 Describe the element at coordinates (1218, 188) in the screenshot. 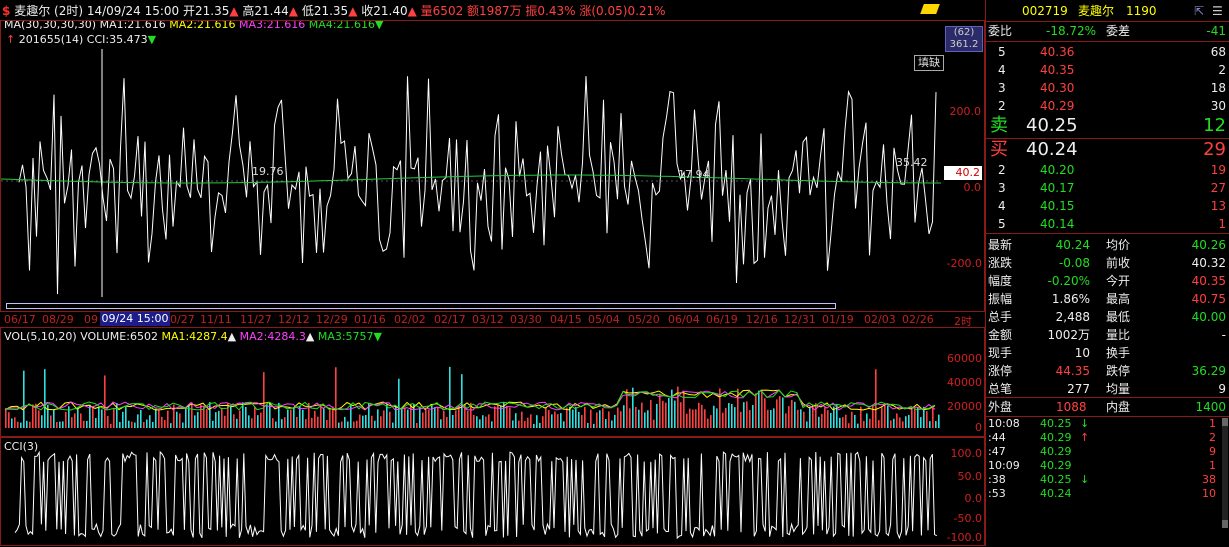

I see `order-volume: 27` at that location.